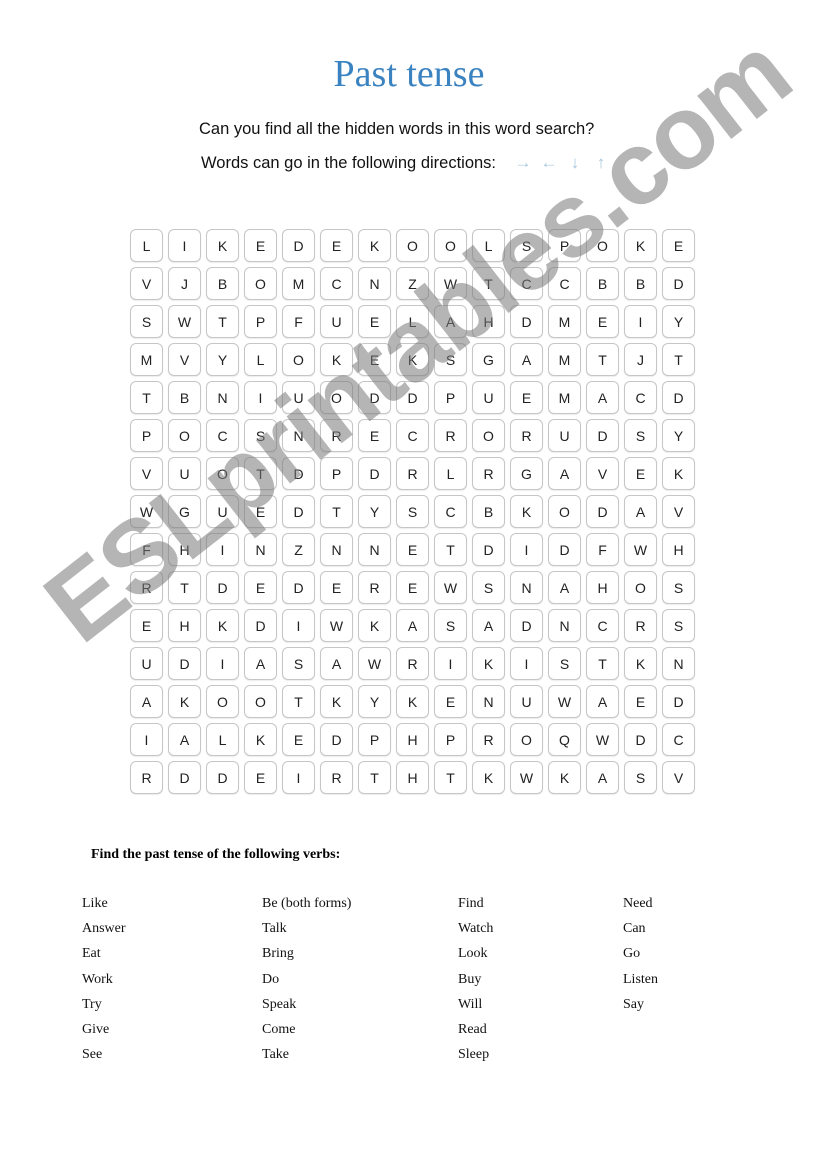 The image size is (826, 1169). I want to click on grid-cell: Q, so click(564, 739).